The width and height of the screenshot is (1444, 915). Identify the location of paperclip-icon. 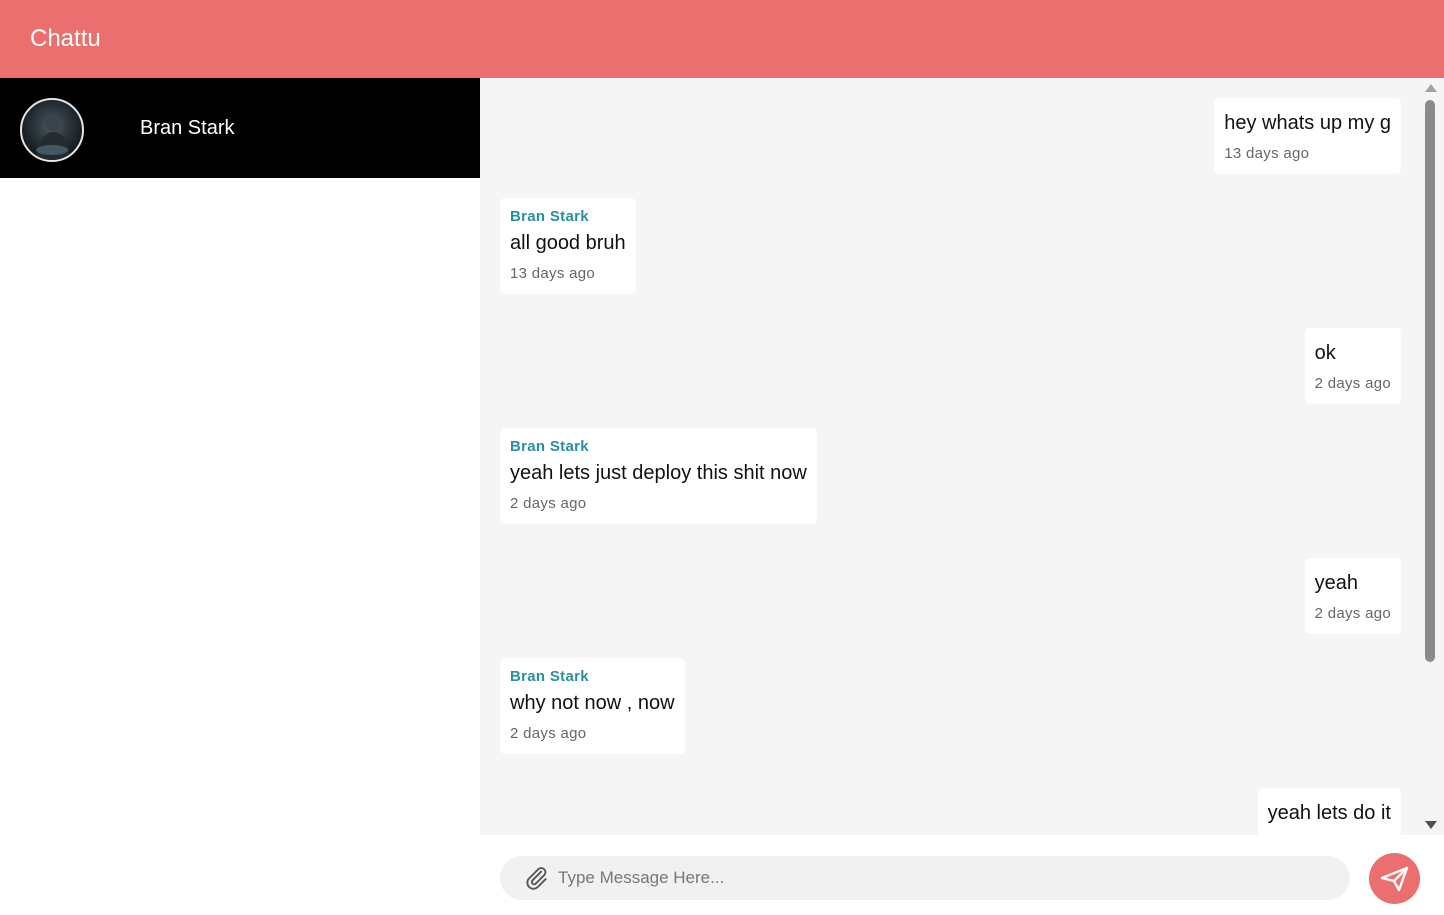
(536, 878).